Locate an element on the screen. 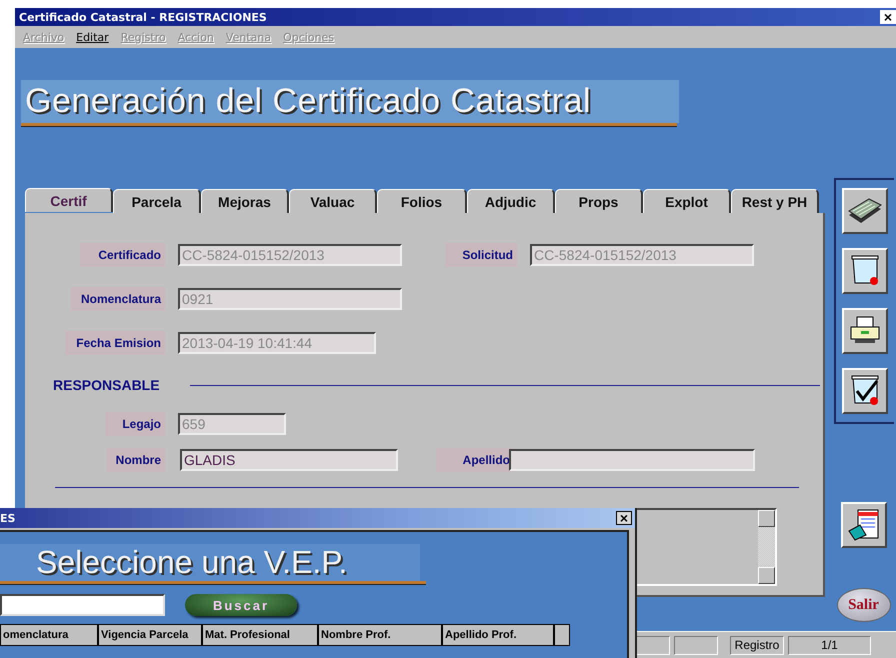 This screenshot has height=658, width=896. tab: Adjudic is located at coordinates (511, 201).